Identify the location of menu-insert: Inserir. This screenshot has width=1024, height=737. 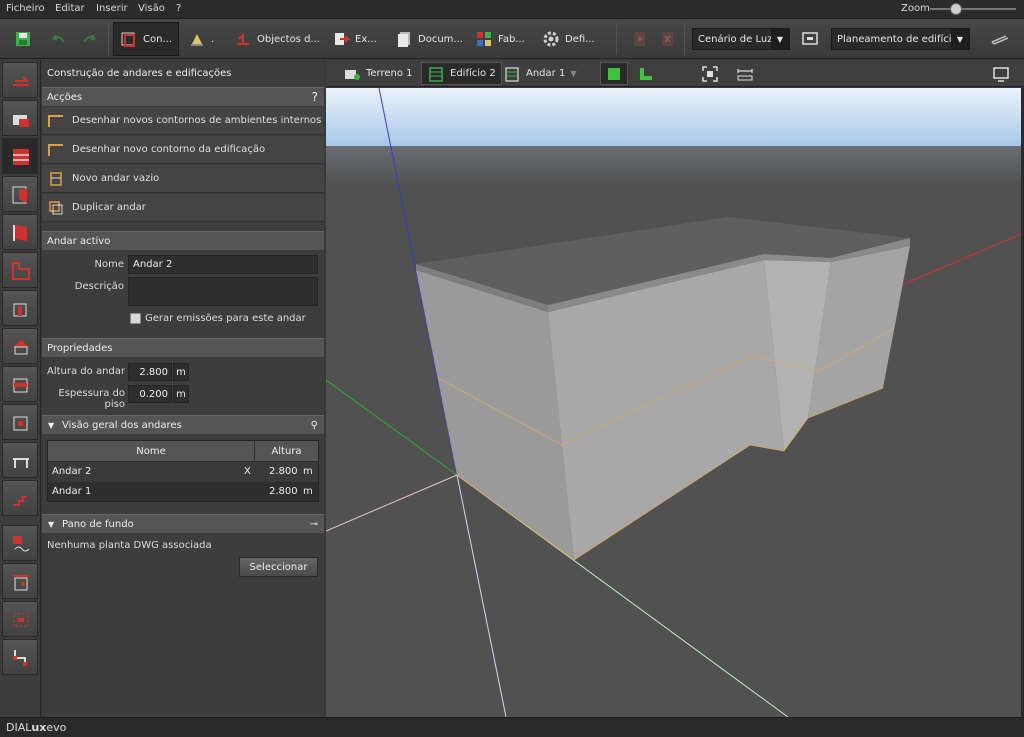
(112, 8).